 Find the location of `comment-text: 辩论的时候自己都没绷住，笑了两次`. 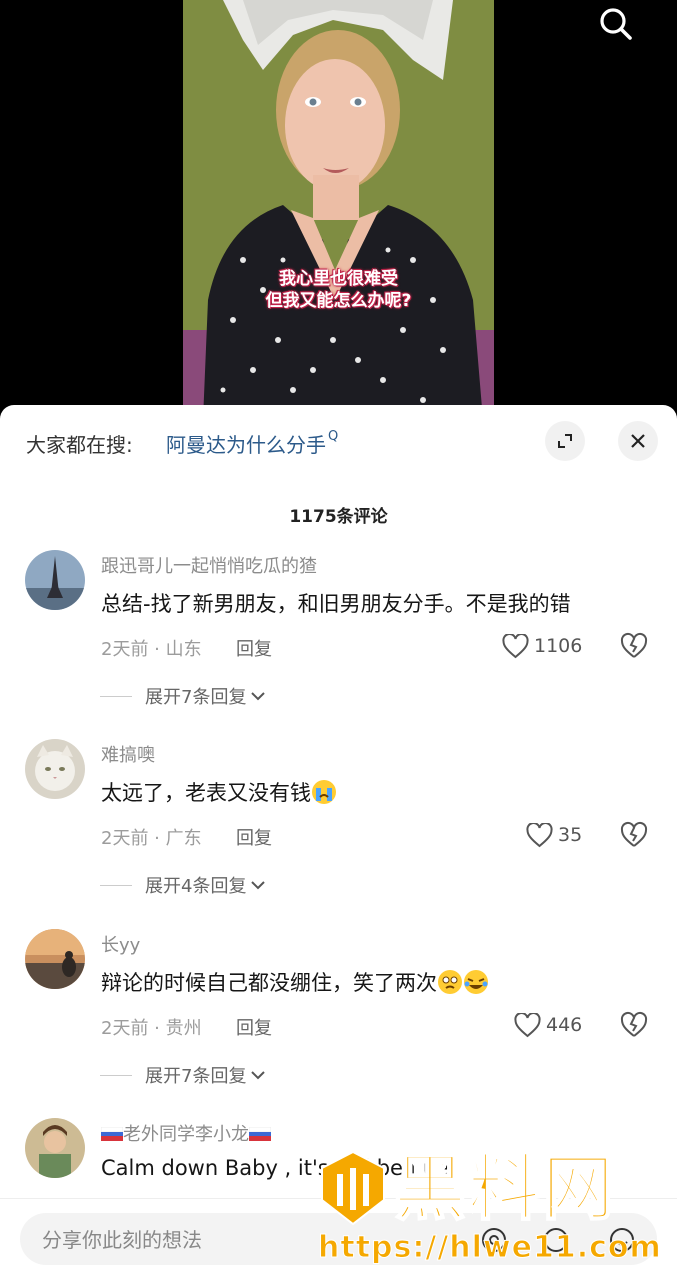

comment-text: 辩论的时候自己都没绷住，笑了两次 is located at coordinates (295, 982).